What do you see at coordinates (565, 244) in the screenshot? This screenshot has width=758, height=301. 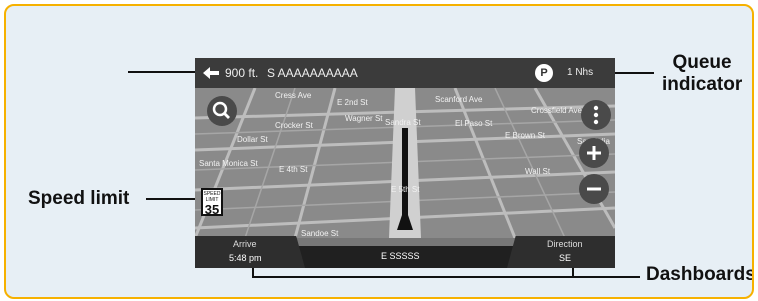 I see `direction-label: Direction` at bounding box center [565, 244].